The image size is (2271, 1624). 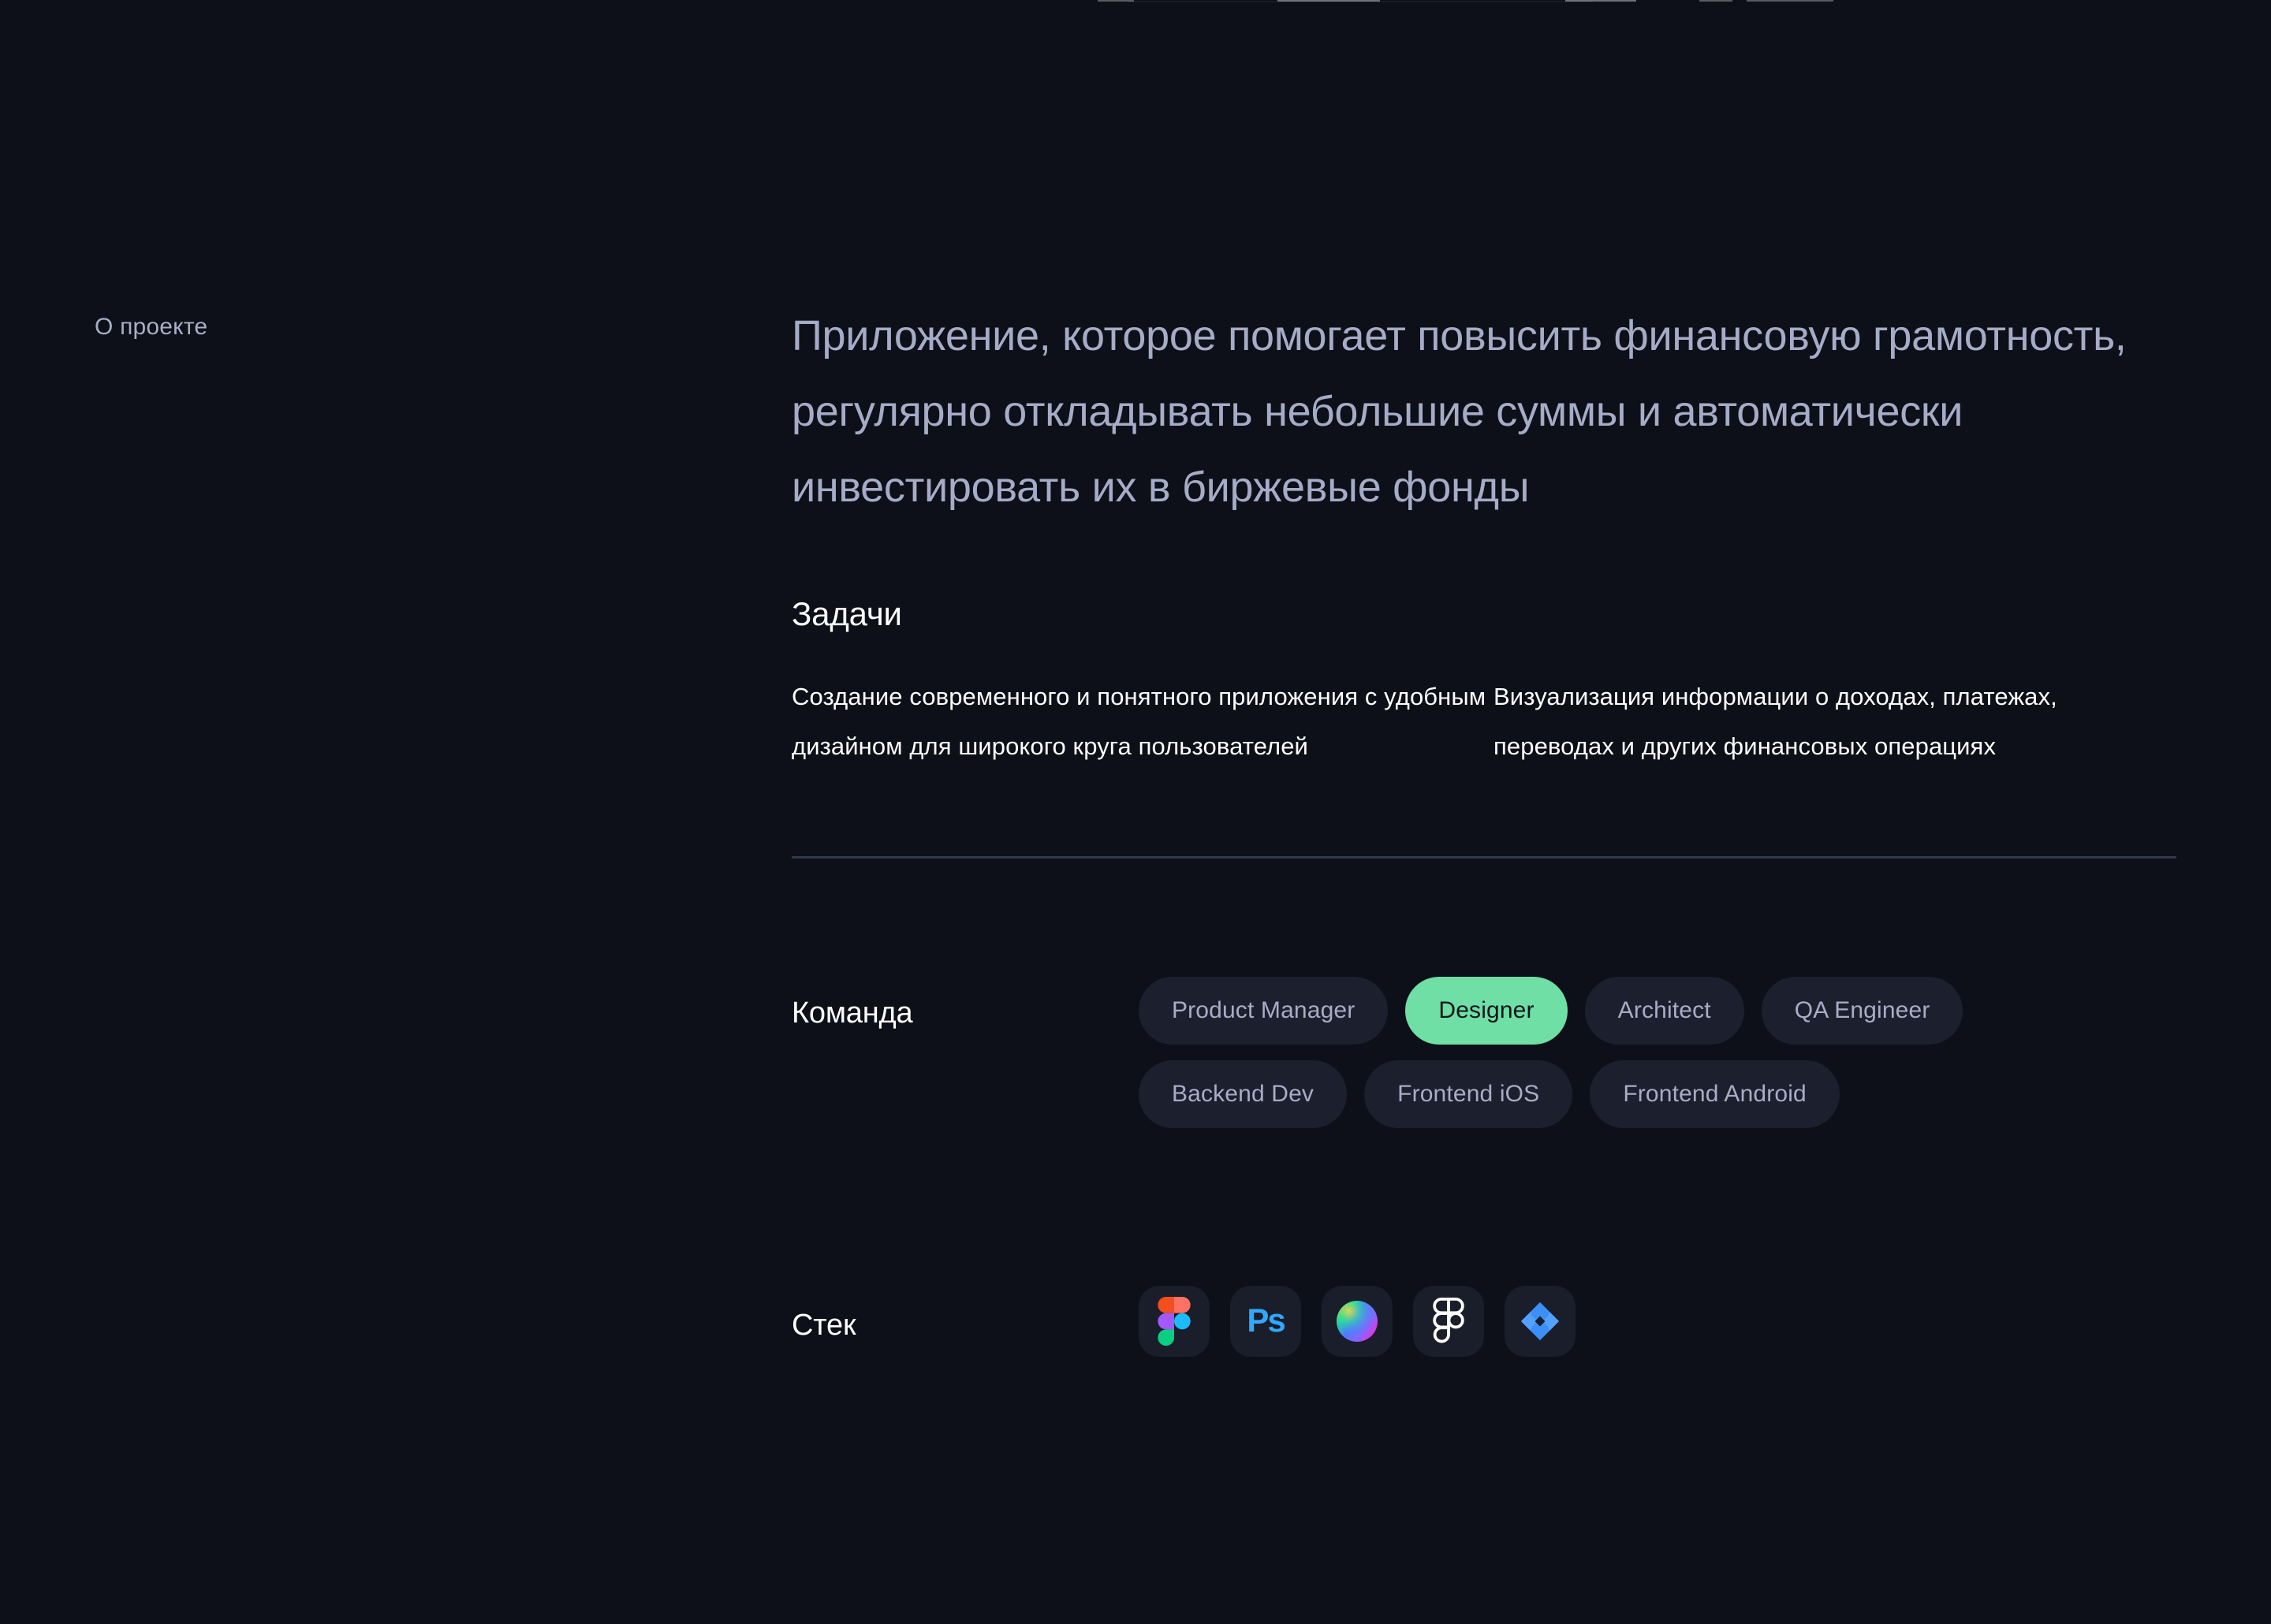 I want to click on stack-block: Стек Ps, so click(x=1486, y=1322).